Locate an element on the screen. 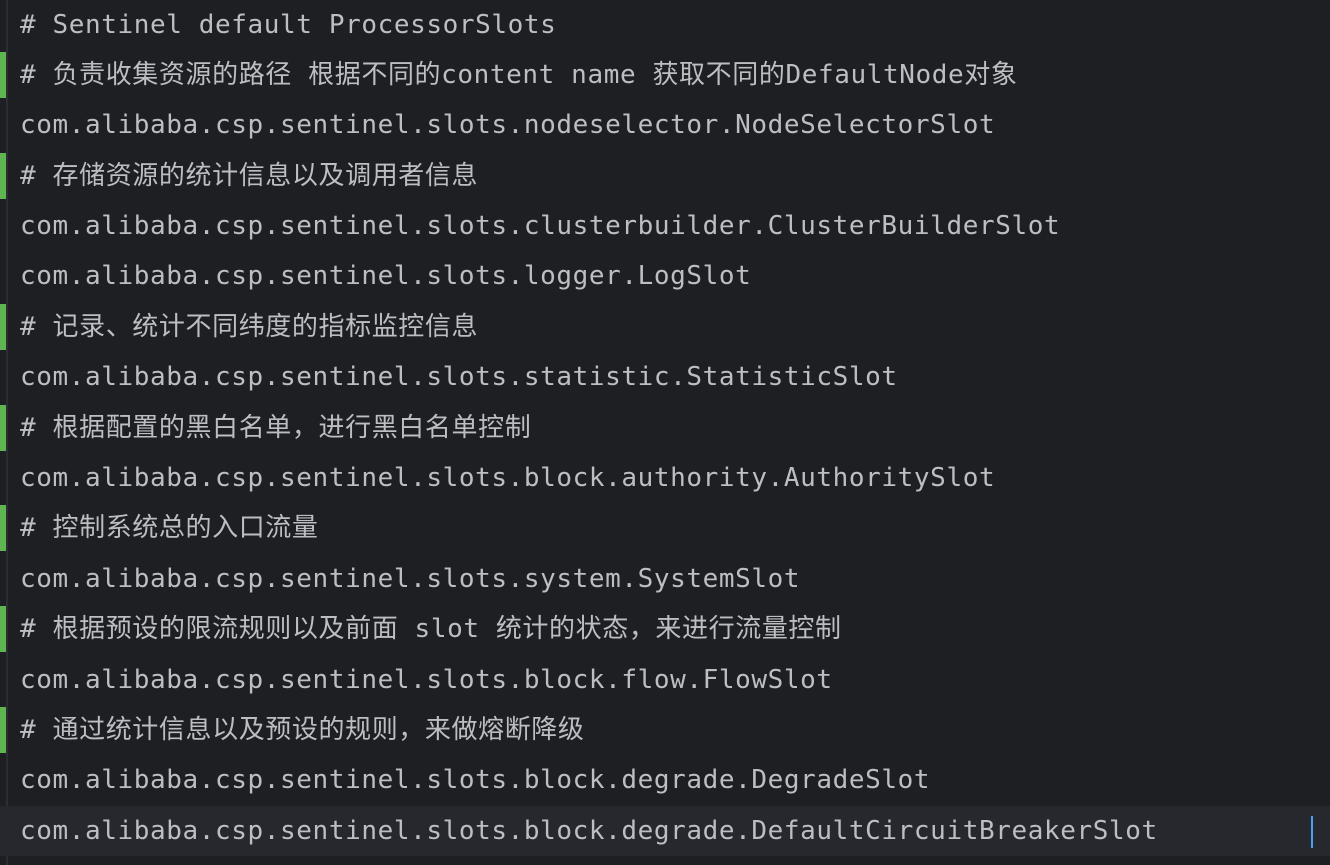  editor-line: # 根据配置的黑白名单，进行黑白名单控制 is located at coordinates (665, 428).